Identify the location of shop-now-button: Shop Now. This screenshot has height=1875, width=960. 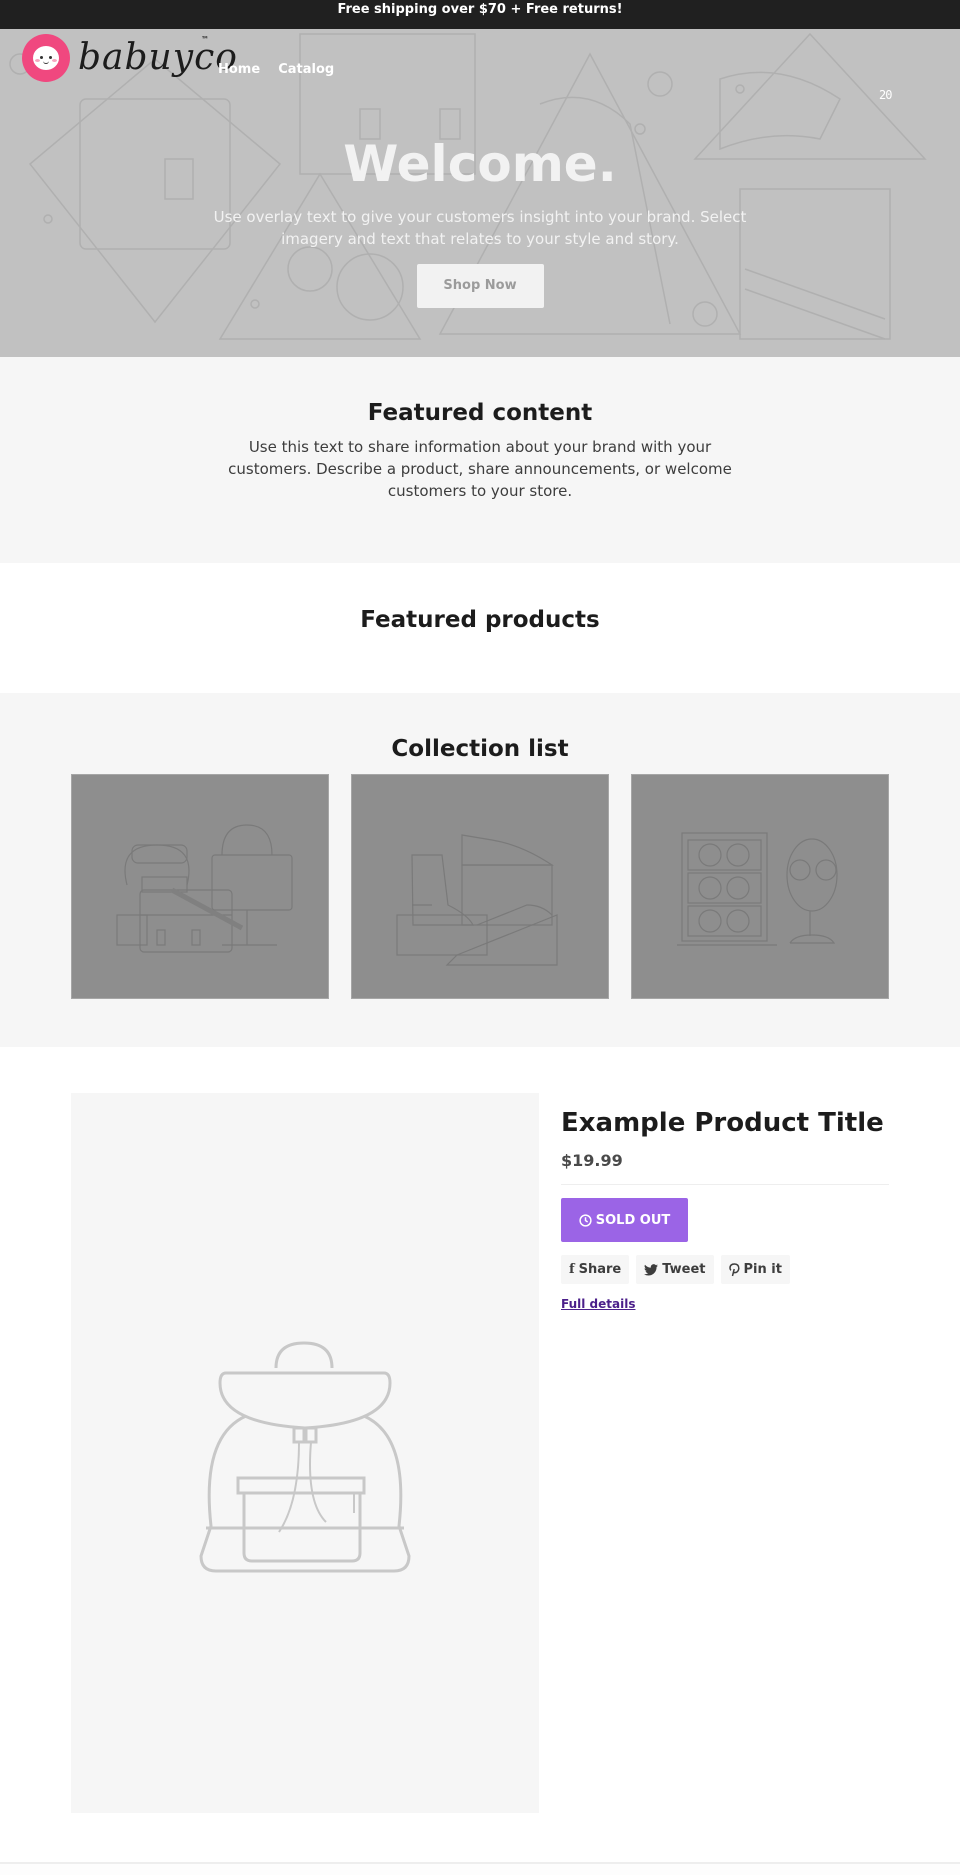
(480, 286).